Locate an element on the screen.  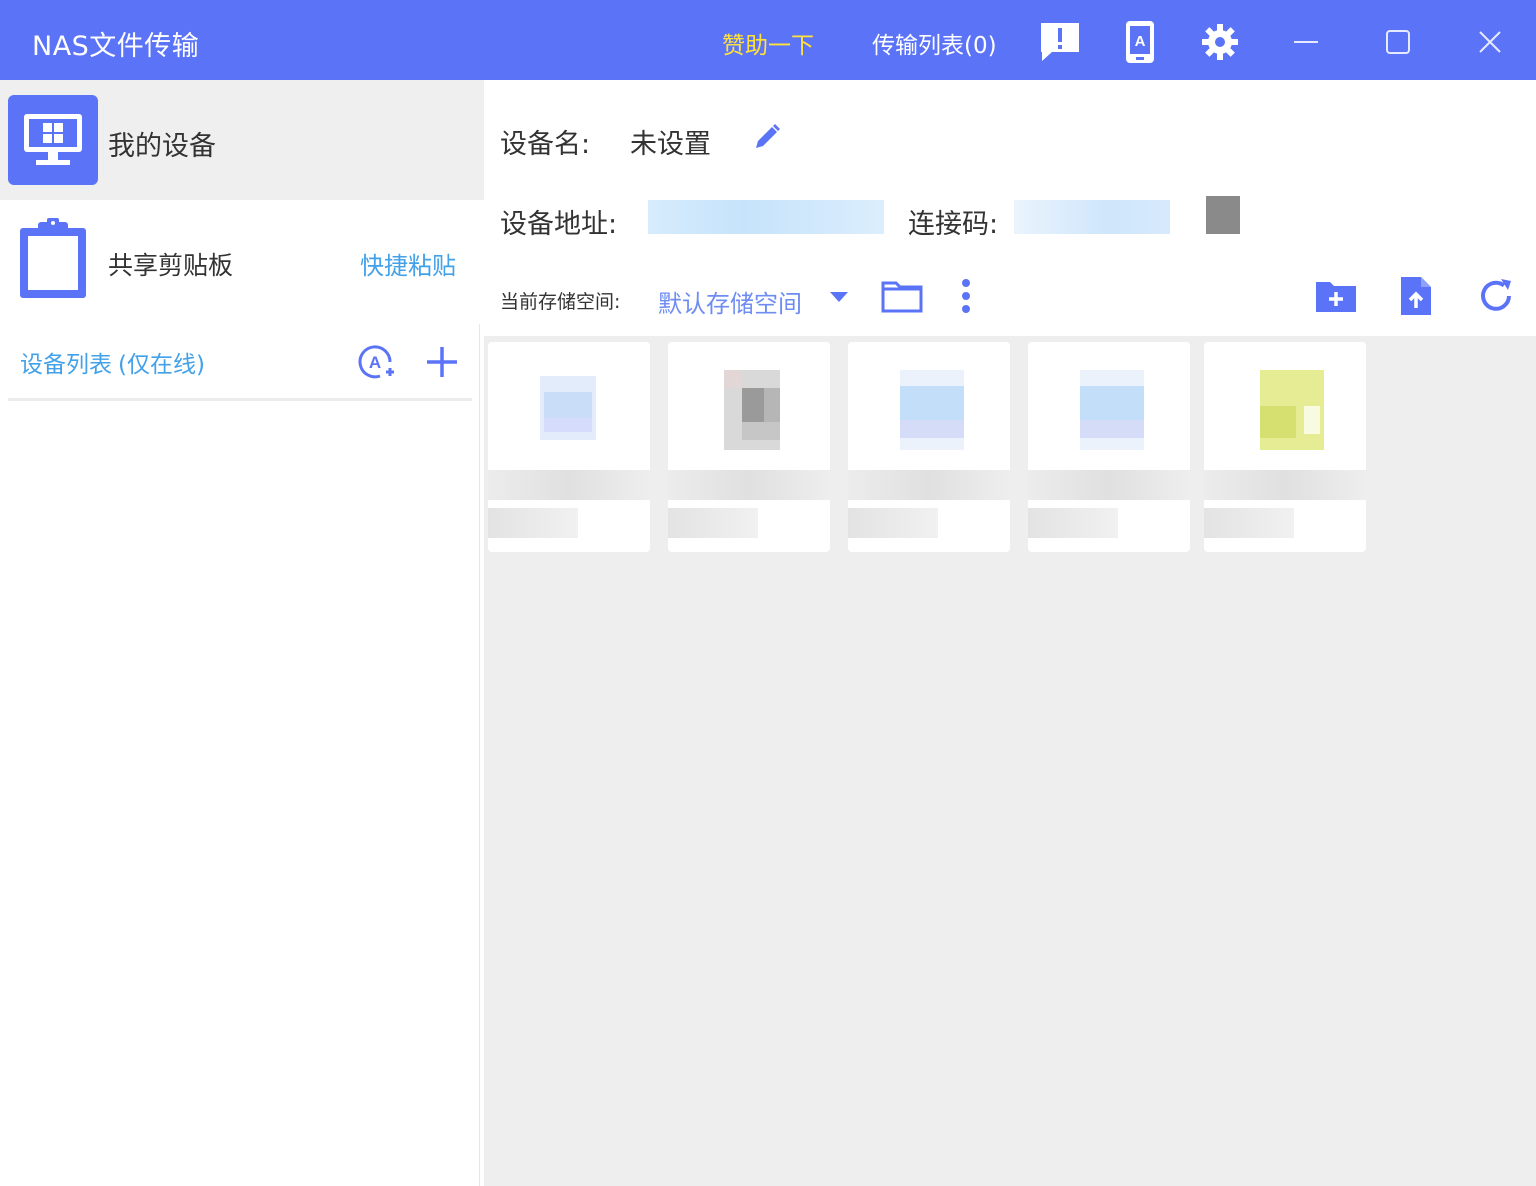
archive-file-icon is located at coordinates (752, 406).